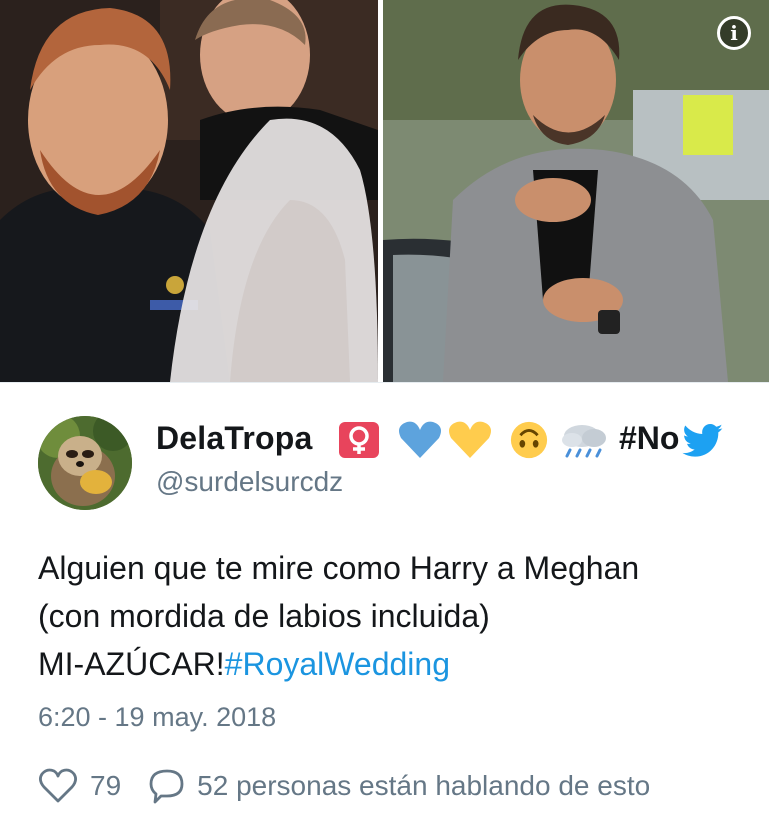 Image resolution: width=769 pixels, height=830 pixels. Describe the element at coordinates (339, 568) in the screenshot. I see `tweet-text-line: Alguien que te mire como Harry a Meghan` at that location.